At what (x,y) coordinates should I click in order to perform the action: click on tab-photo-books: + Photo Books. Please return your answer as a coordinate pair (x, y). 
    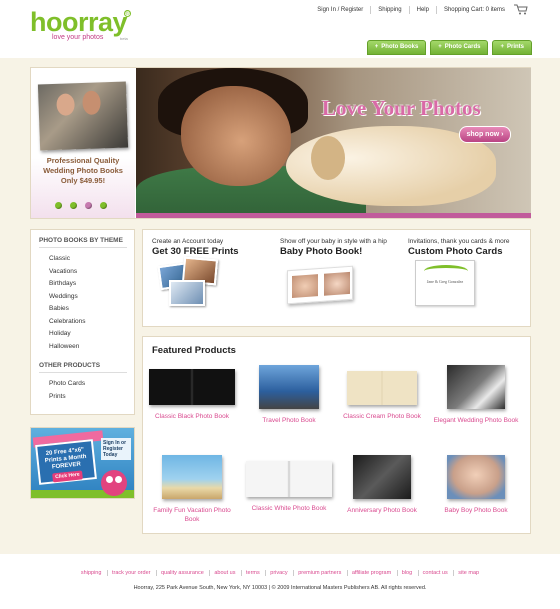
    Looking at the image, I should click on (396, 47).